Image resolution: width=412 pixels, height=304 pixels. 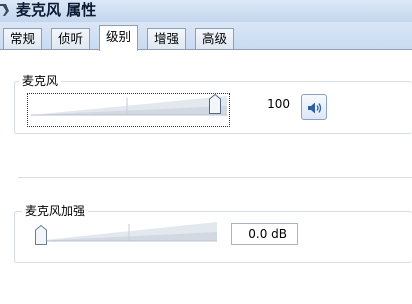 What do you see at coordinates (4, 10) in the screenshot?
I see `microphone-icon` at bounding box center [4, 10].